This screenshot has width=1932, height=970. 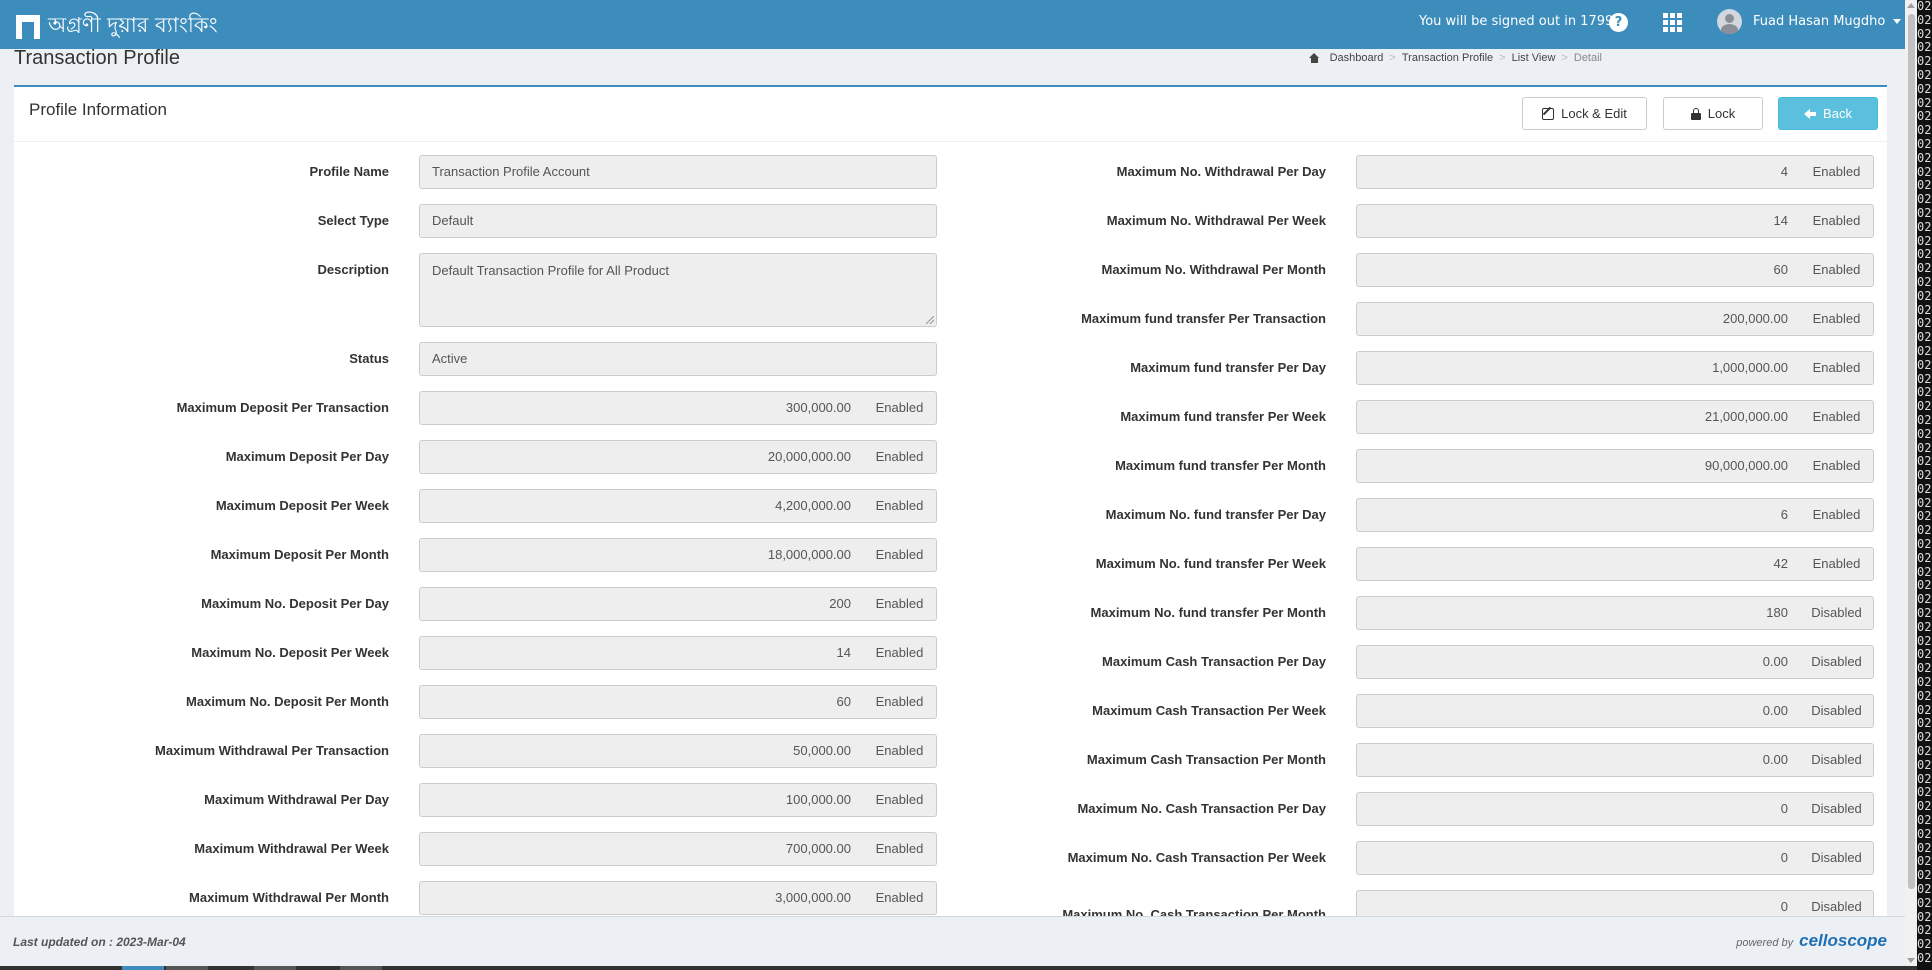 I want to click on edit-icon, so click(x=1548, y=113).